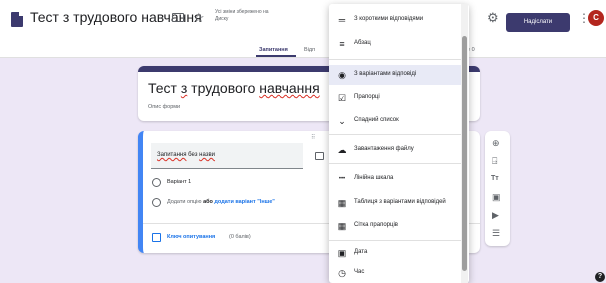 This screenshot has width=606, height=283. What do you see at coordinates (342, 121) in the screenshot?
I see `dropdown-icon: ⌄` at bounding box center [342, 121].